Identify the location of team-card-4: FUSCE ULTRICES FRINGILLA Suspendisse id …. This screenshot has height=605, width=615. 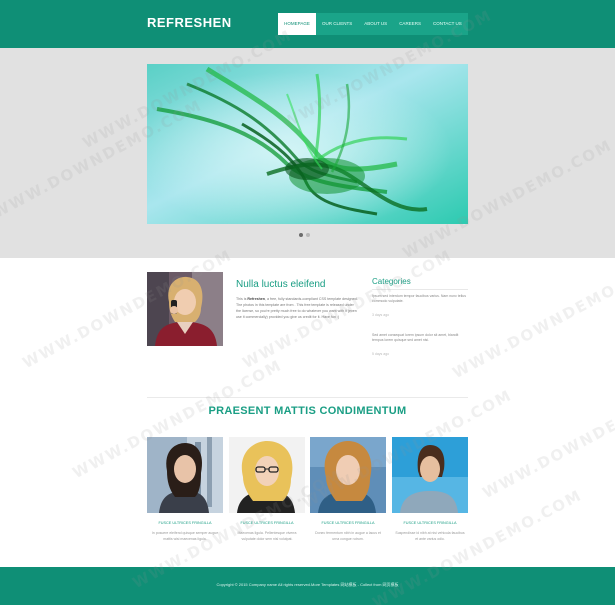
(430, 489).